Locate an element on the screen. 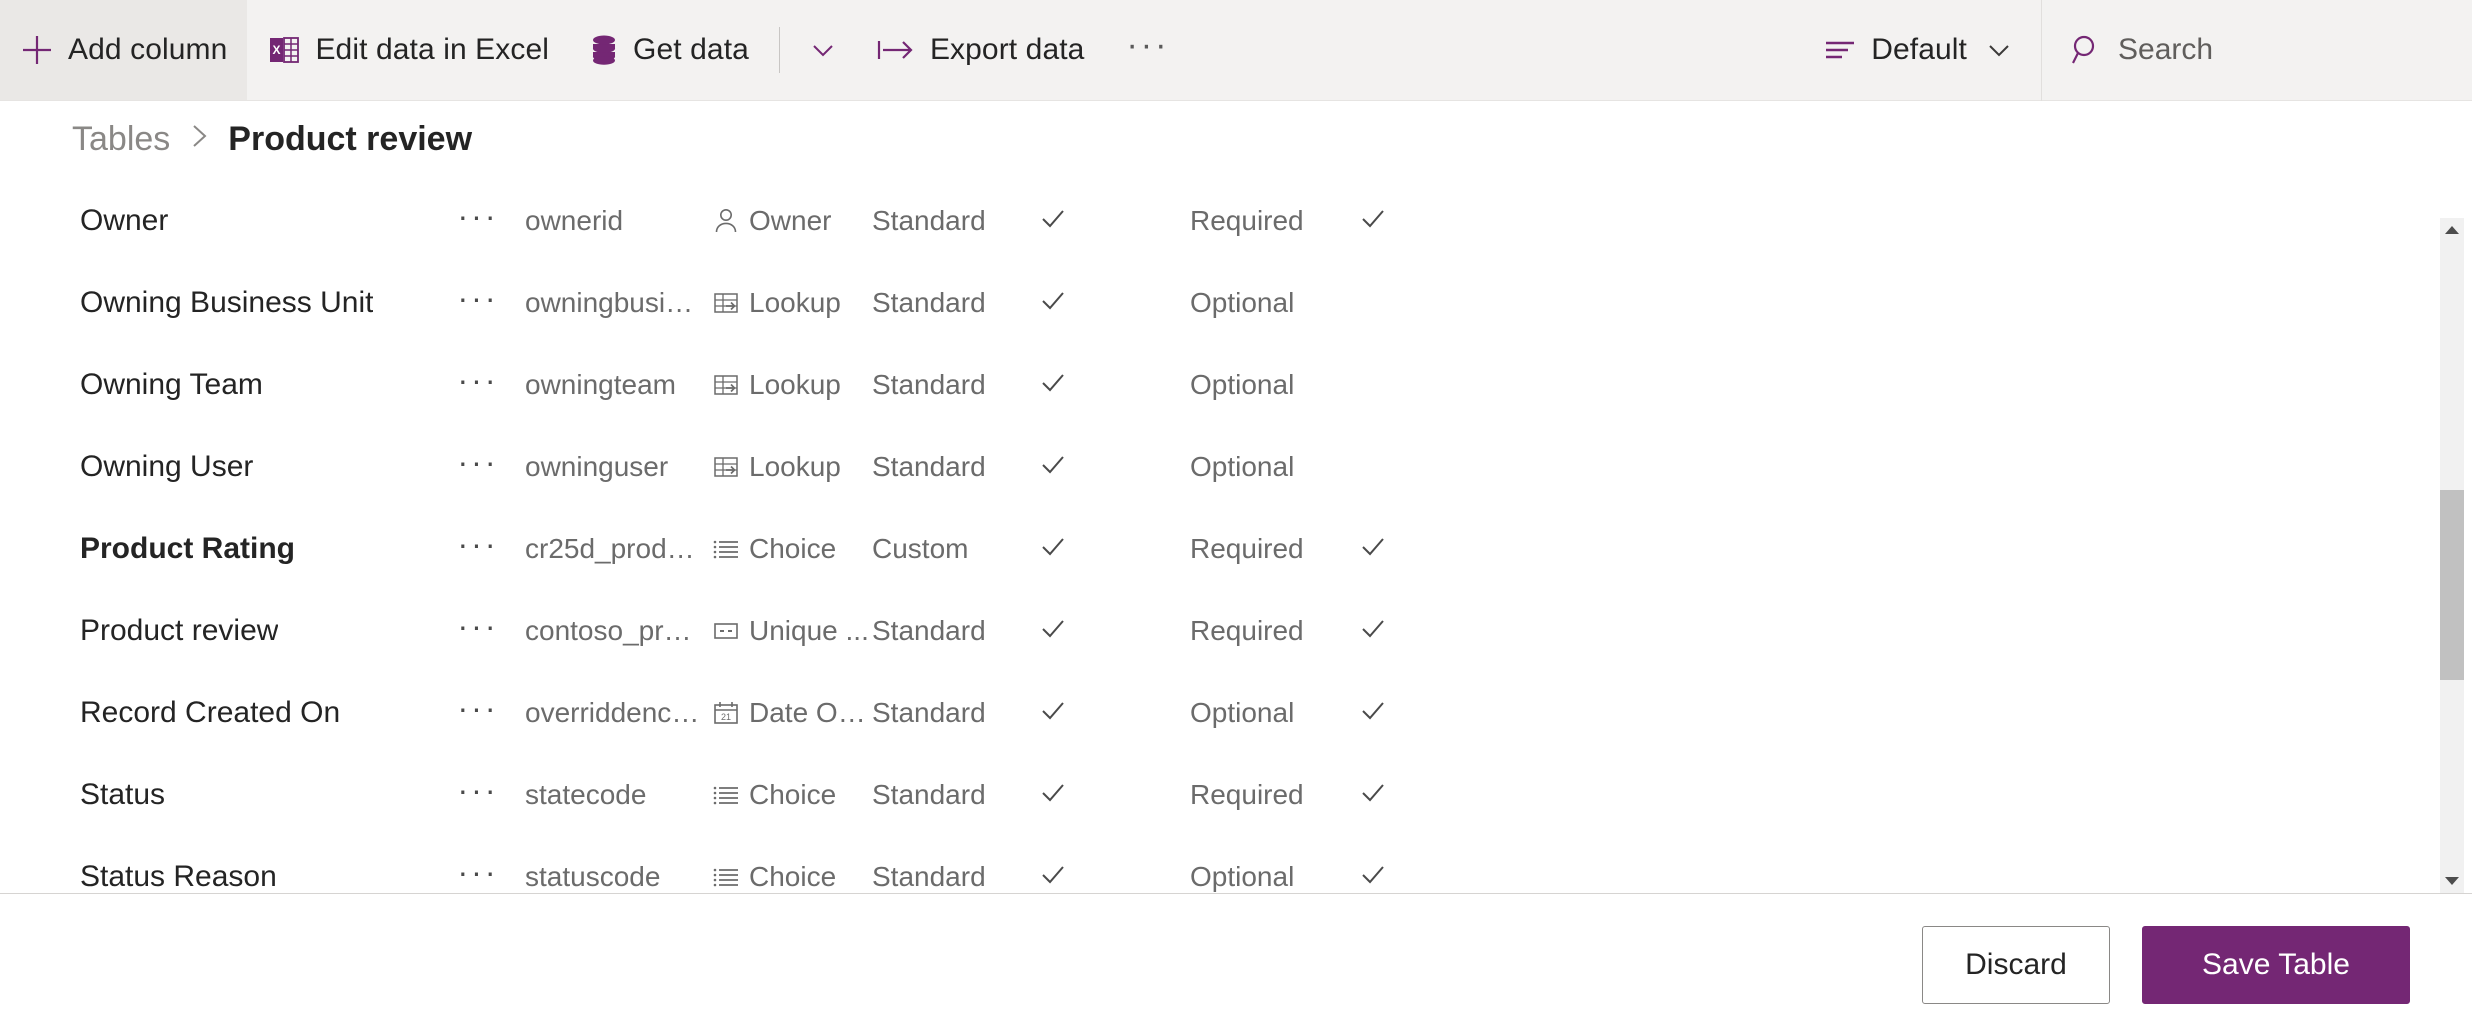 Image resolution: width=2472 pixels, height=1035 pixels. column-display-name: Status is located at coordinates (123, 794).